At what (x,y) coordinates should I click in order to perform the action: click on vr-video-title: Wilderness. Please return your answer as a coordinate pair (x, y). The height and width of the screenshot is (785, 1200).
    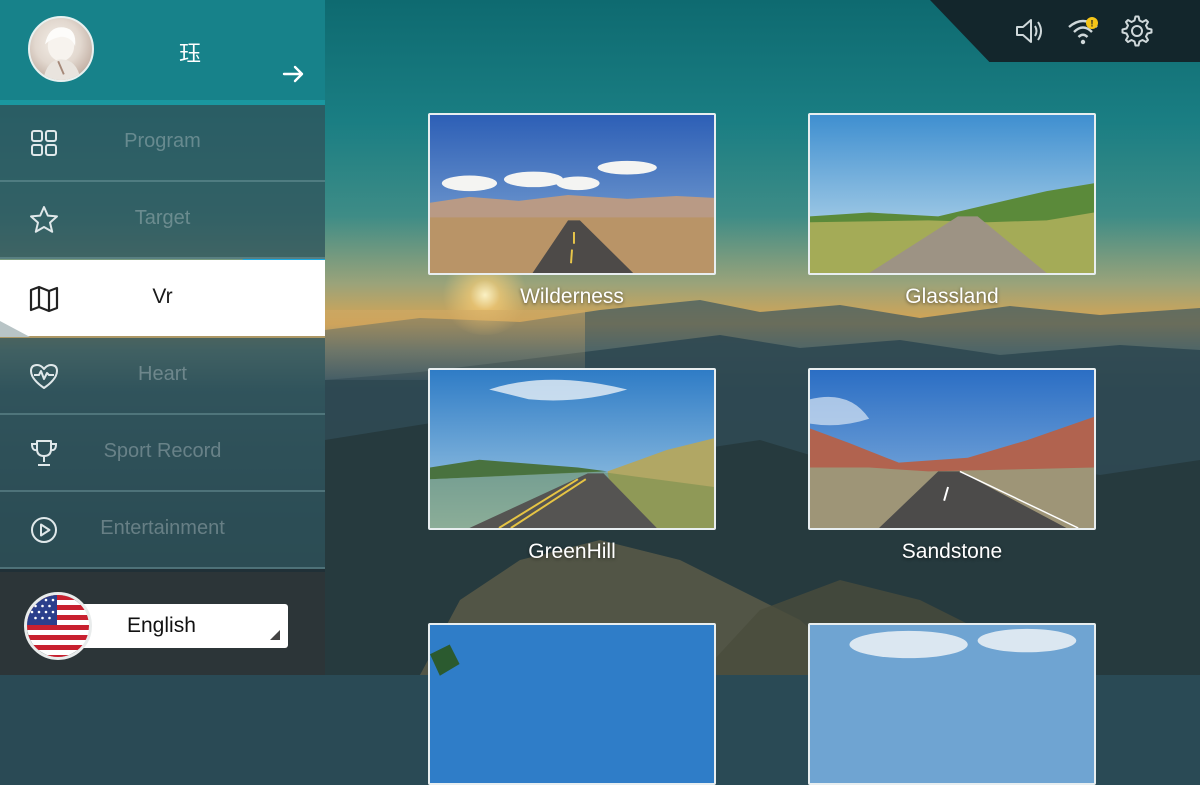
    Looking at the image, I should click on (572, 296).